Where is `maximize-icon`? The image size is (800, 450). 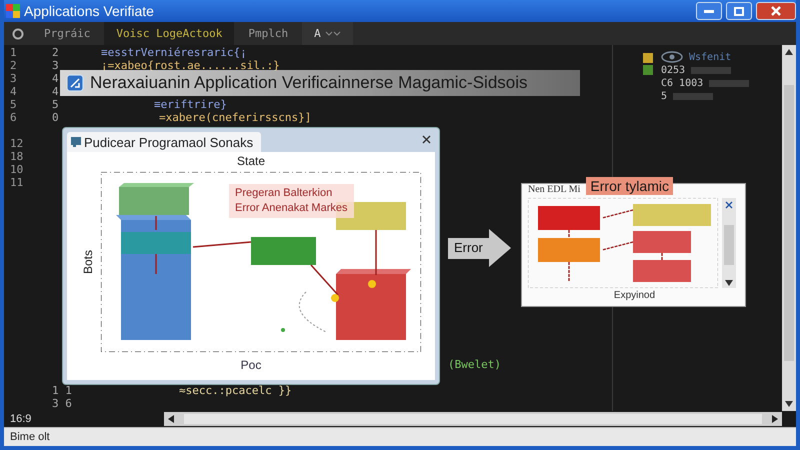 maximize-icon is located at coordinates (739, 11).